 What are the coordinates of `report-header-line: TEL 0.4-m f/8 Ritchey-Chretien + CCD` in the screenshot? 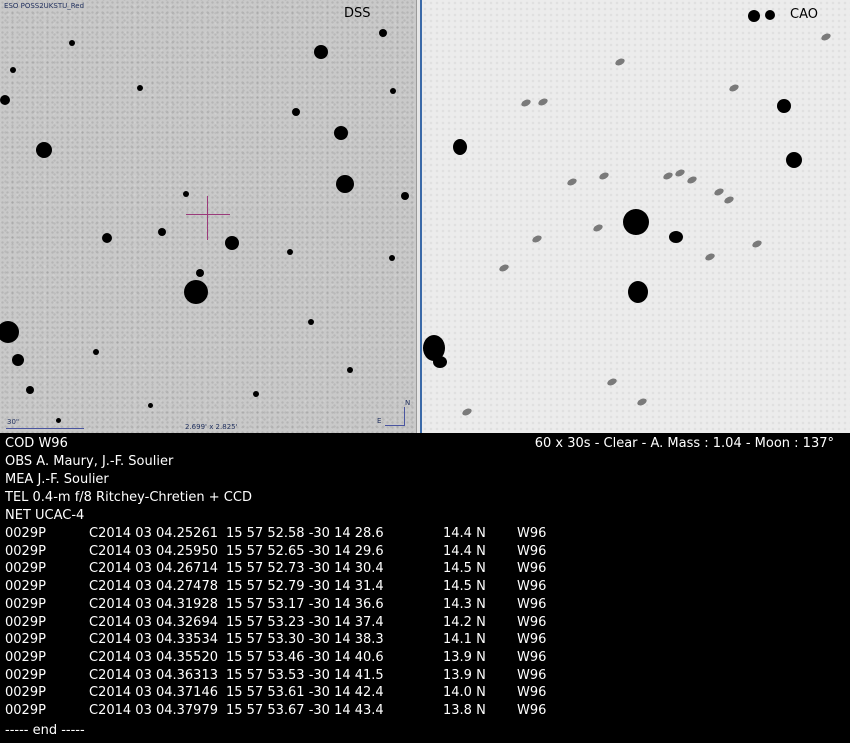 It's located at (128, 497).